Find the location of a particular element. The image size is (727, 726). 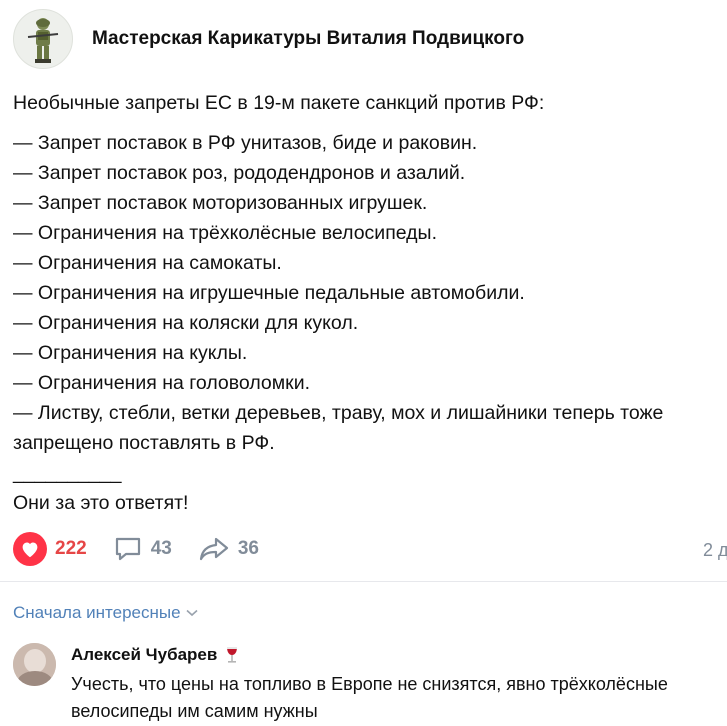

community-name: Мастерская Карикатуры Виталия Подвицкого is located at coordinates (308, 39).